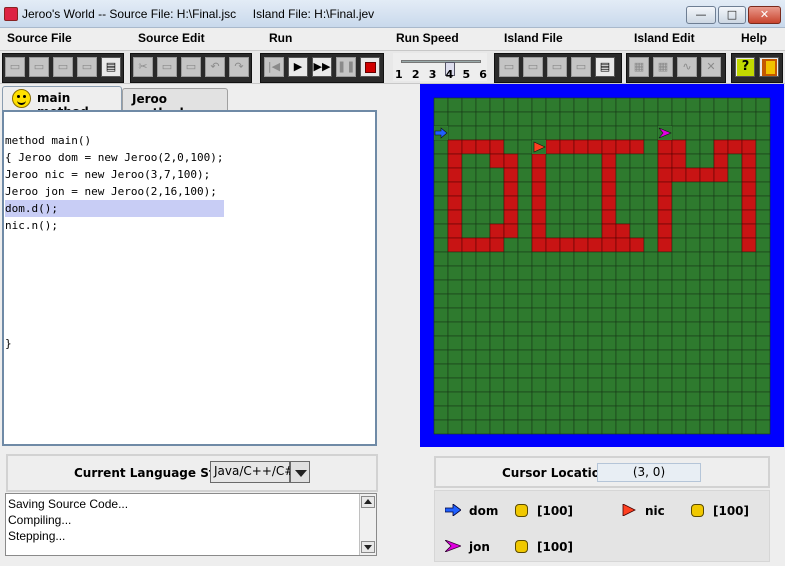 The image size is (785, 566). I want to click on menu-run-speed: Run Speed, so click(427, 38).